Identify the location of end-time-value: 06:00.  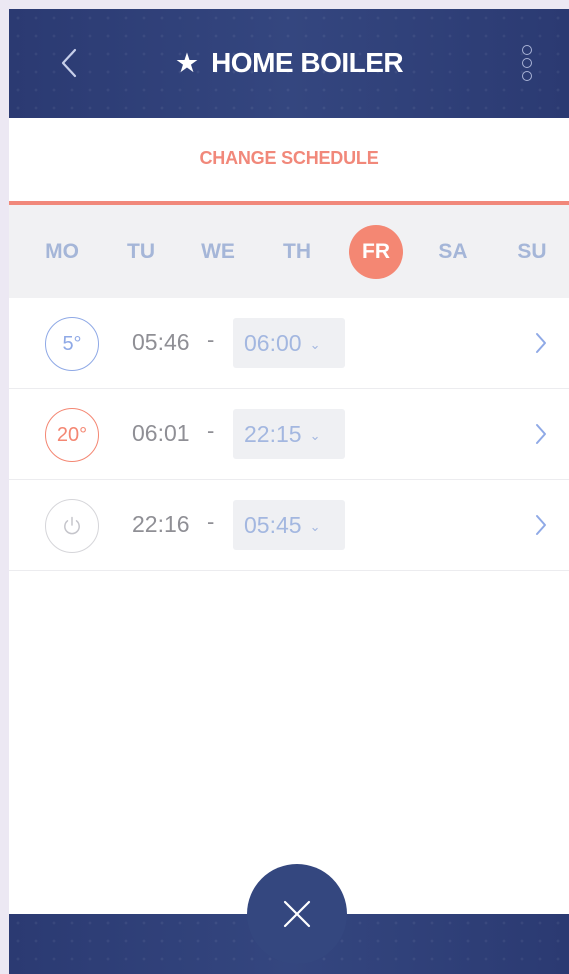
(273, 342).